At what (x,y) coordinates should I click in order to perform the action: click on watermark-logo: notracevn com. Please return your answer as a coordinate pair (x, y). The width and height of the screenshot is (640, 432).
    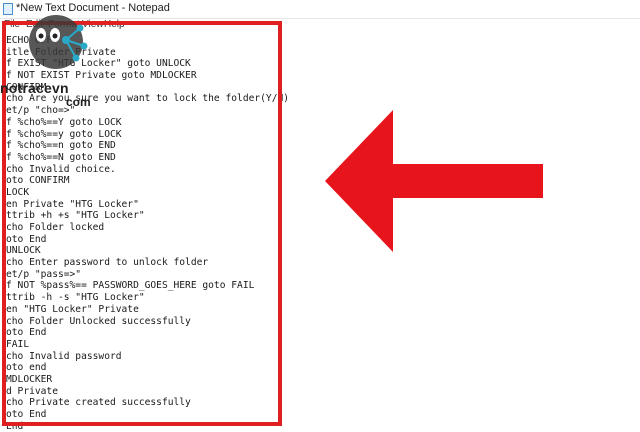
    Looking at the image, I should click on (65, 59).